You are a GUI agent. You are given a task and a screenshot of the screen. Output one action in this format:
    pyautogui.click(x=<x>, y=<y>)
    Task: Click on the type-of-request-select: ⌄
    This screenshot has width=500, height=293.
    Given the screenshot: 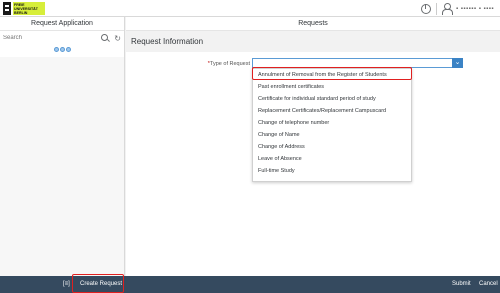 What is the action you would take?
    pyautogui.click(x=357, y=63)
    